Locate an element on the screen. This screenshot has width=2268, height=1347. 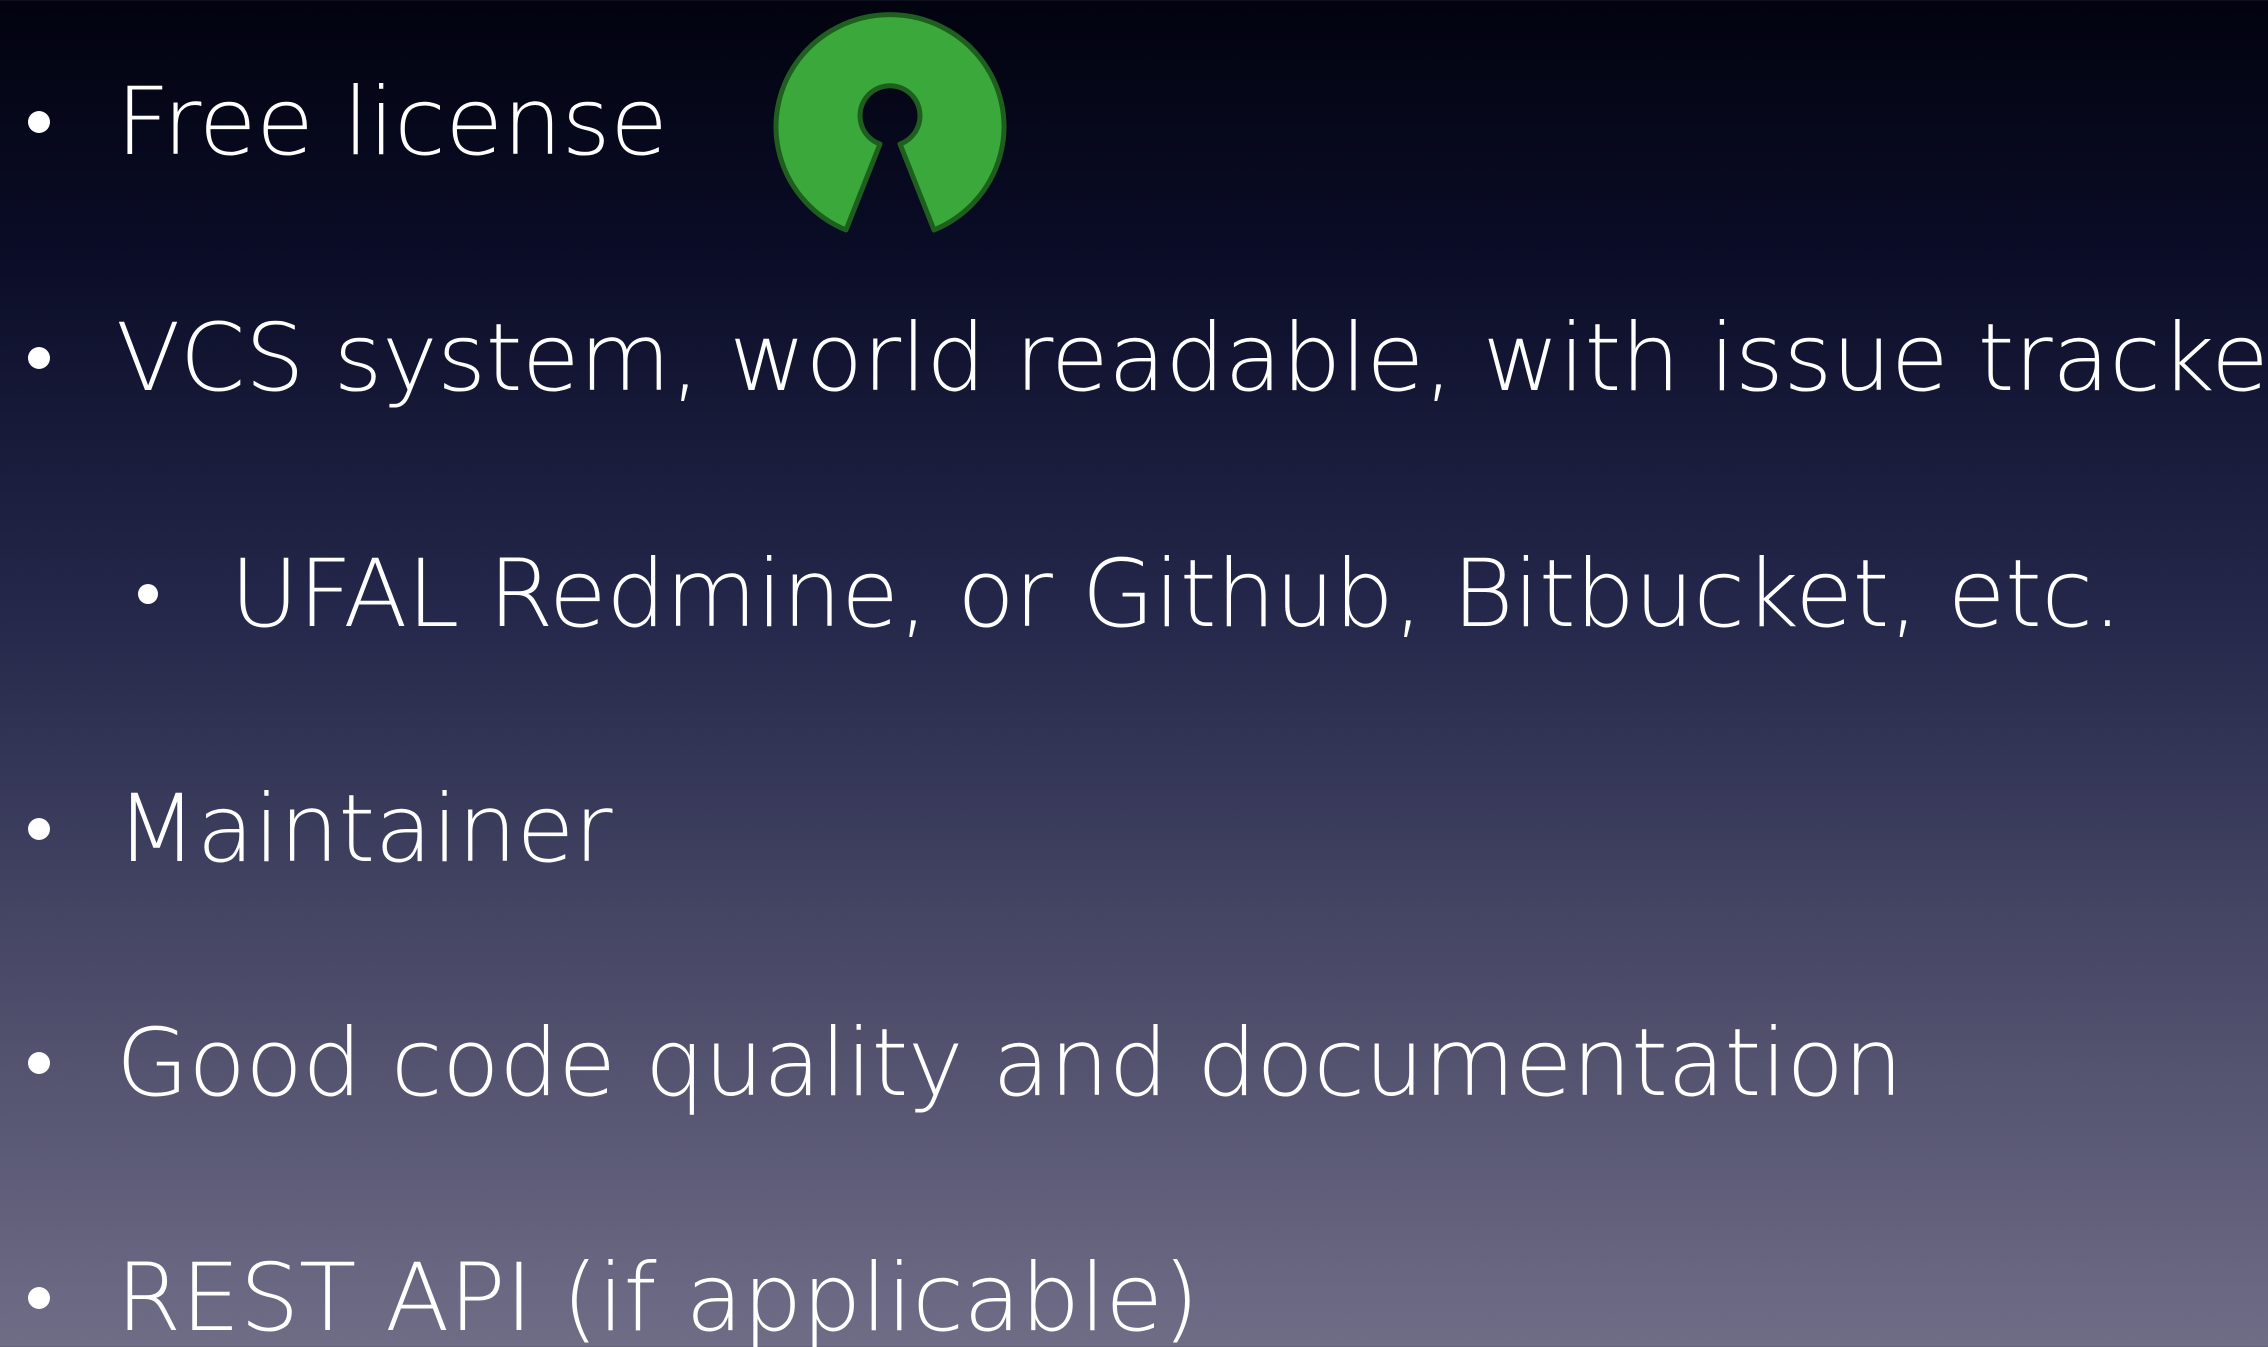
bullet-code-quality: Good code quality and documentation is located at coordinates (965, 1063).